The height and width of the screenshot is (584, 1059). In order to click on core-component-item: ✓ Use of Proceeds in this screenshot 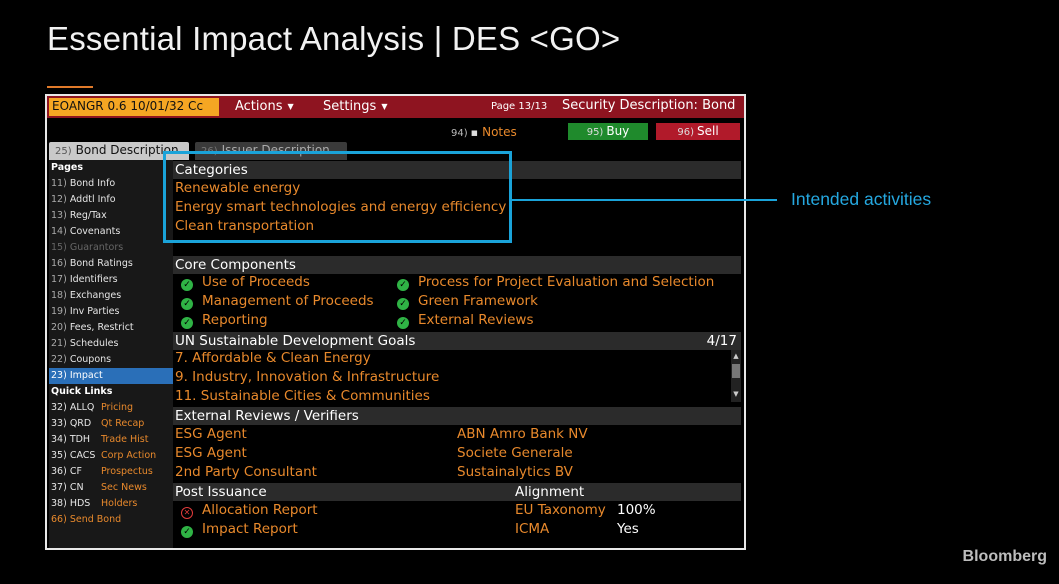, I will do `click(245, 282)`.